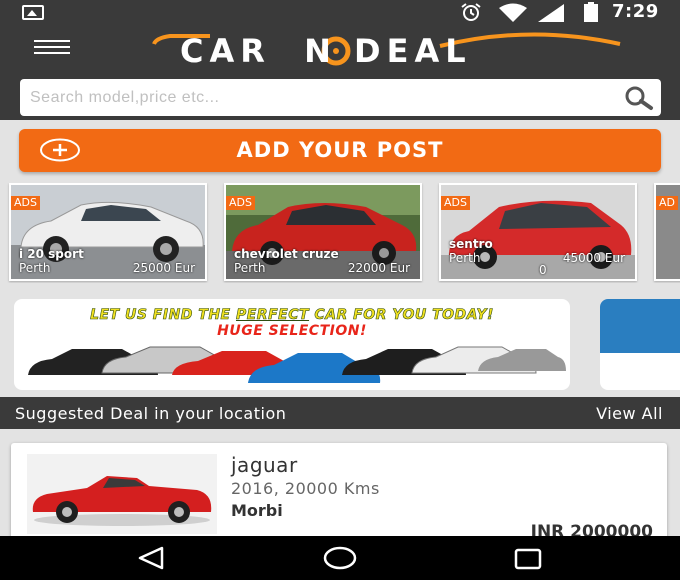  Describe the element at coordinates (640, 344) in the screenshot. I see `promo-banner-next` at that location.